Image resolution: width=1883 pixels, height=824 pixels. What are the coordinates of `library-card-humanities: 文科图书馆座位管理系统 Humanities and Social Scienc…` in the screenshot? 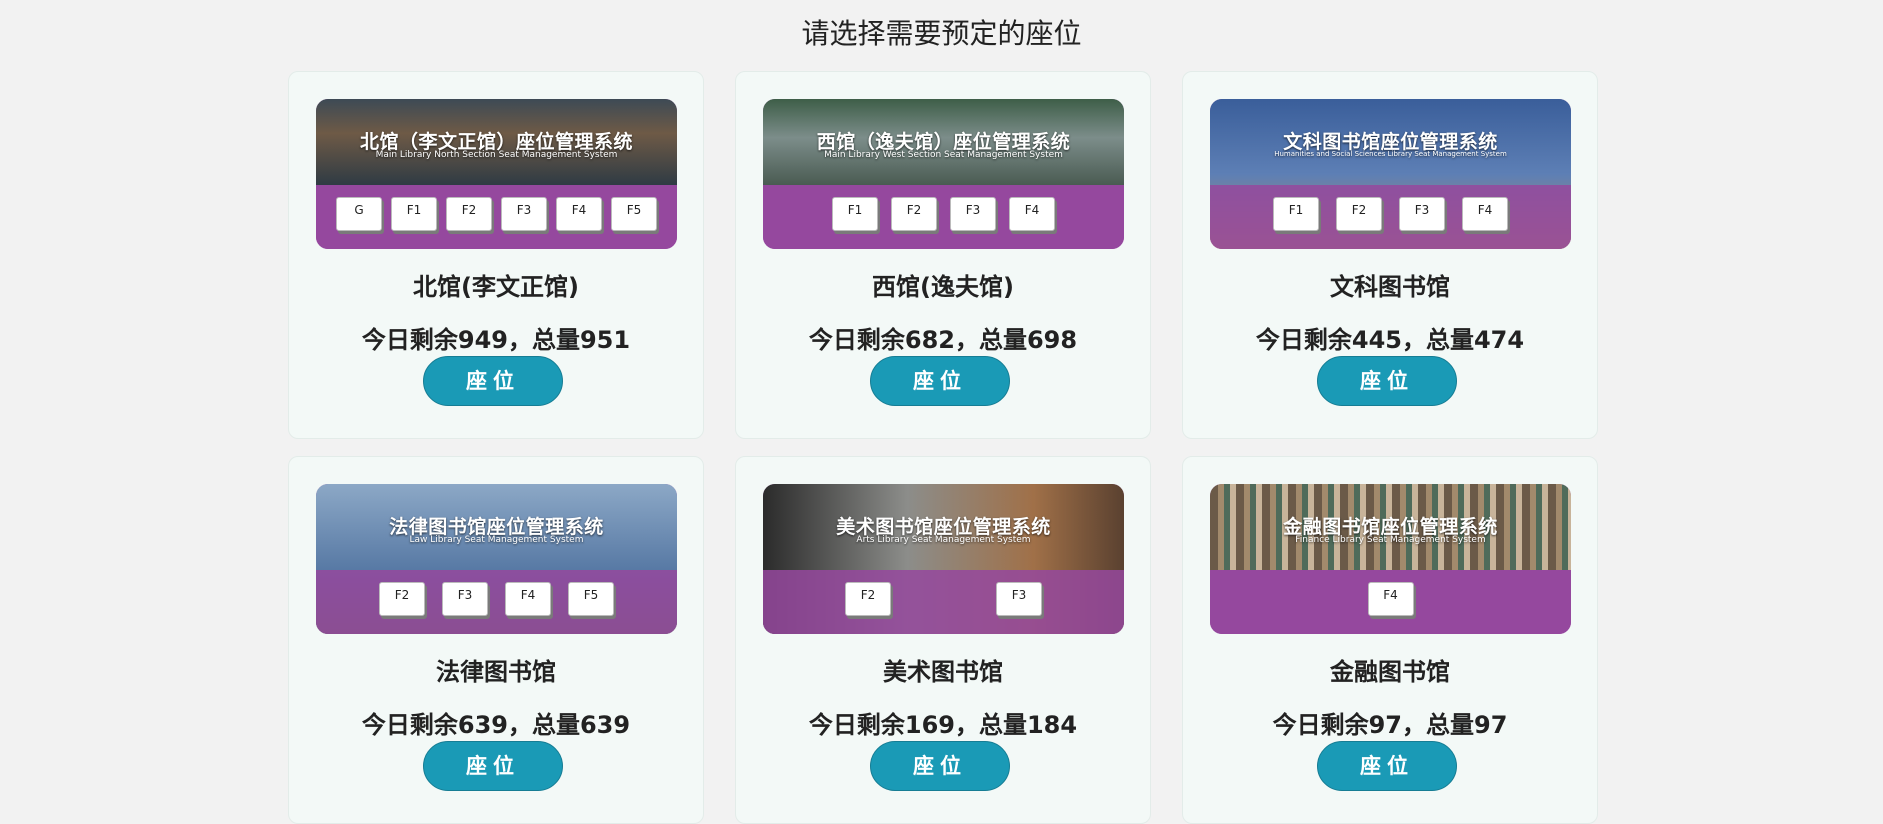 It's located at (1390, 255).